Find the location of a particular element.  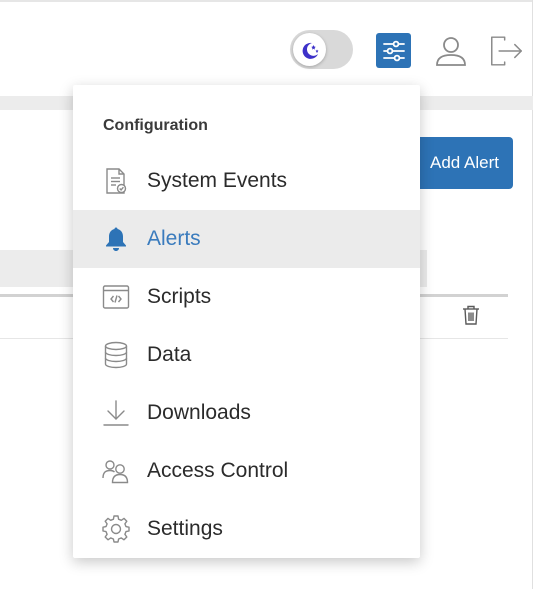

top-border is located at coordinates (266, 1).